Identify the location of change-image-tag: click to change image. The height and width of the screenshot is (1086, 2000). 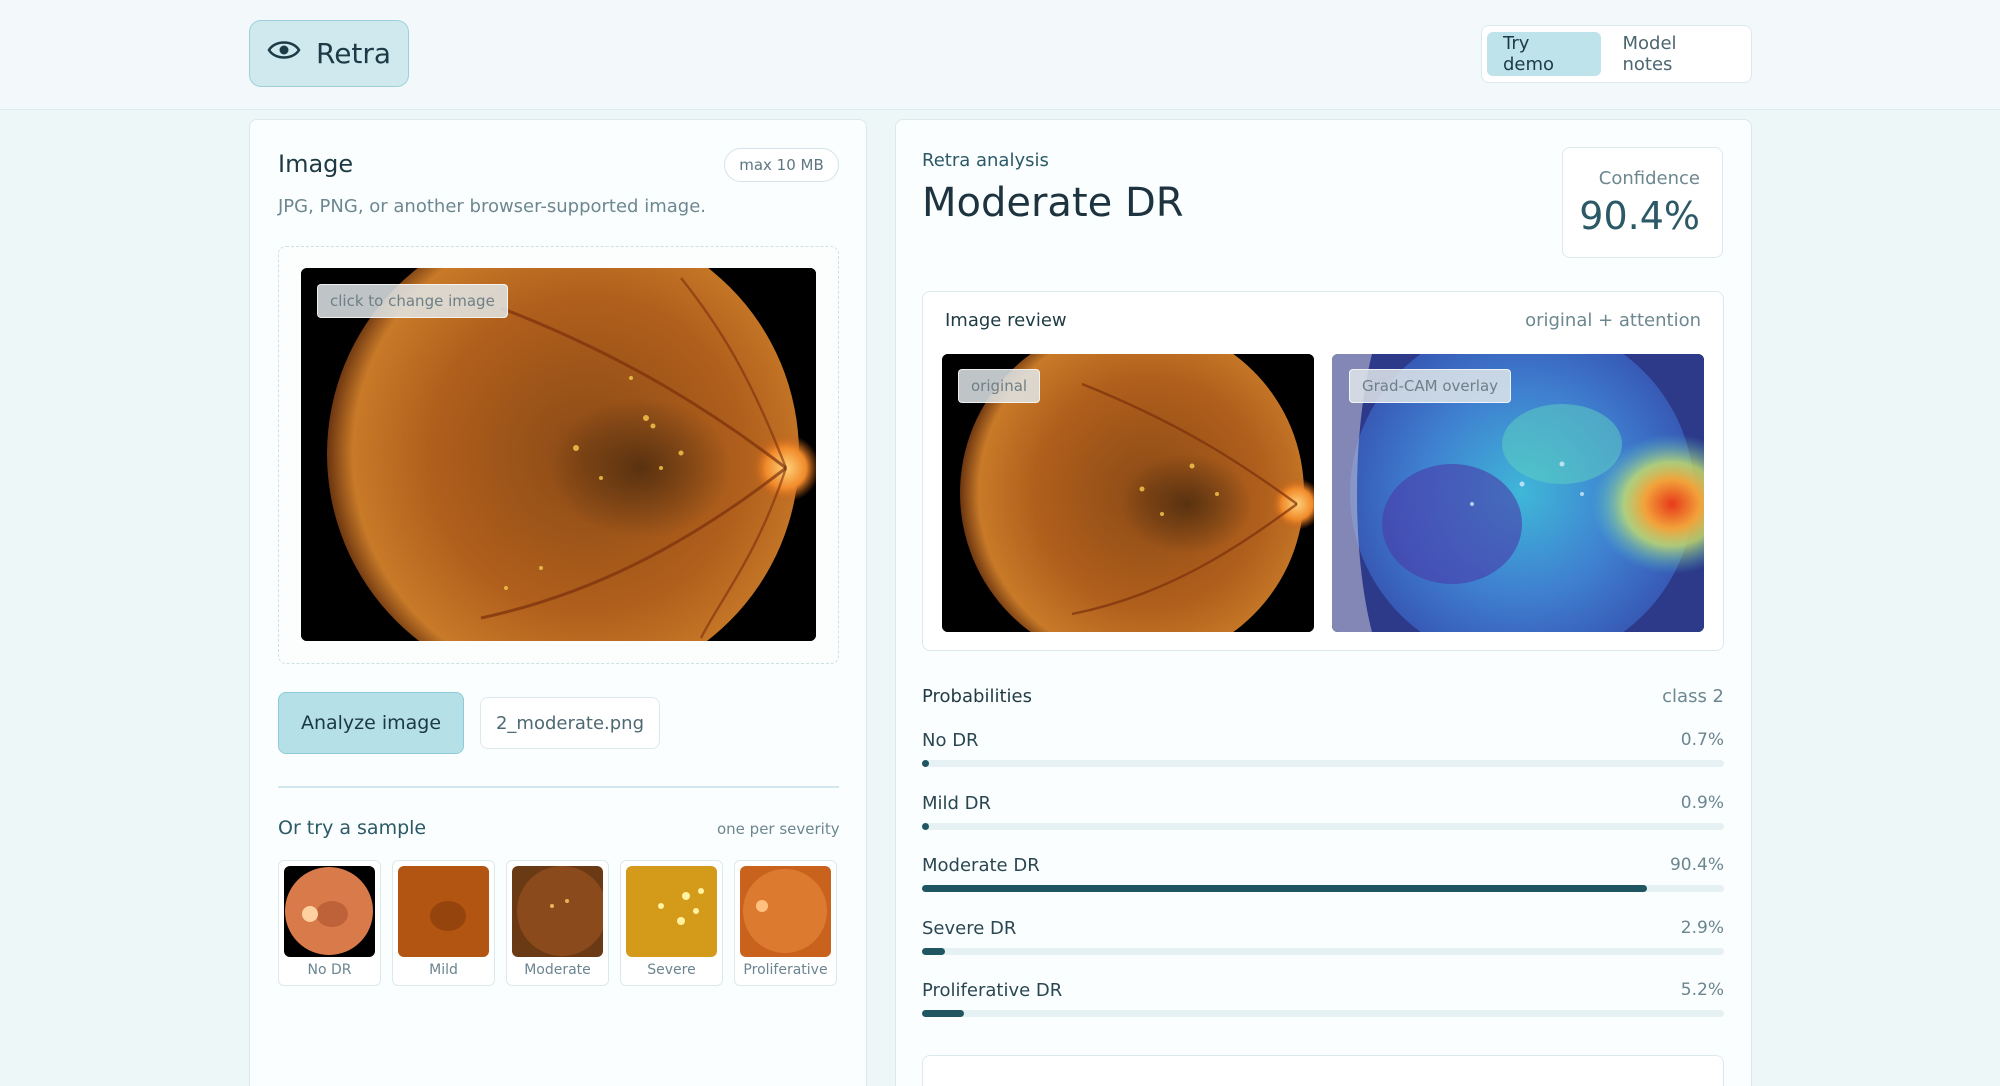
(412, 301).